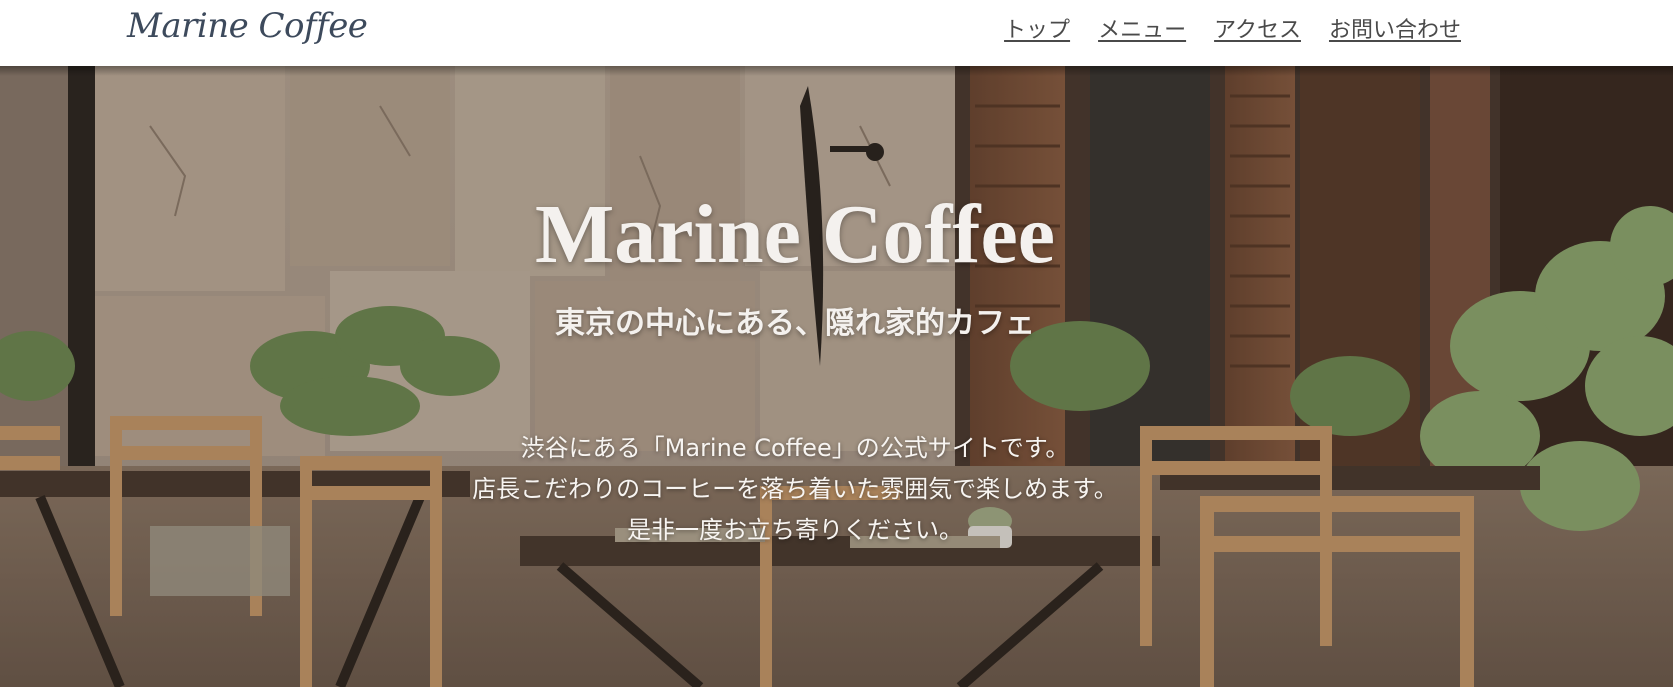  I want to click on hero-line-3: 是非一度お立ち寄りください。, so click(795, 530).